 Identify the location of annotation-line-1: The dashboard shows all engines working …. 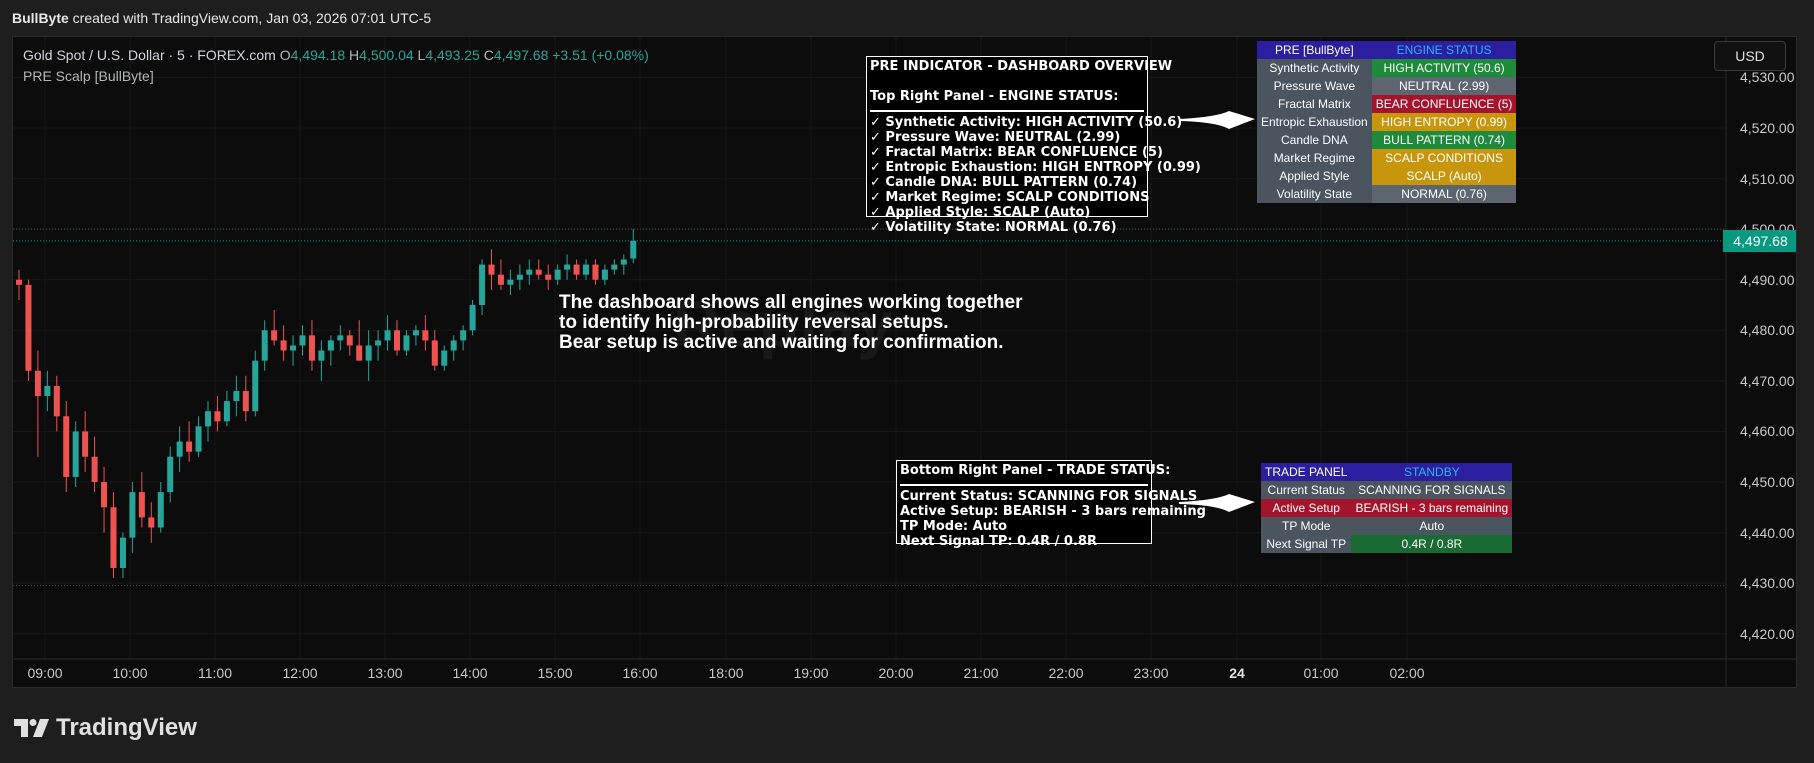
(791, 302).